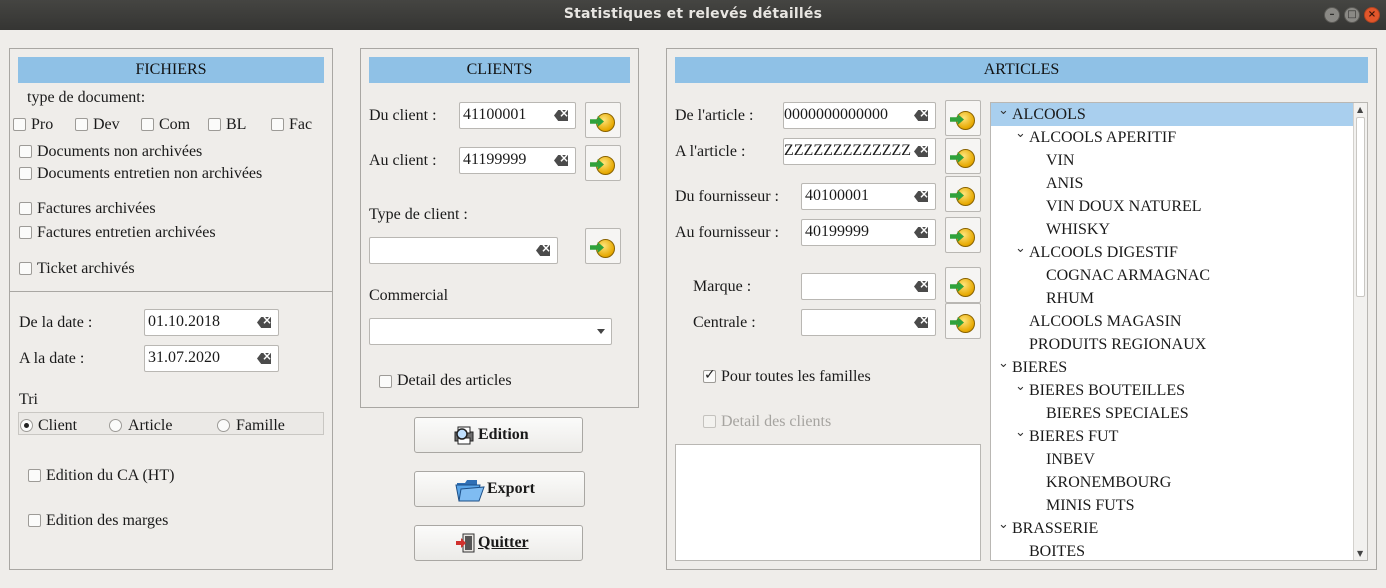 The image size is (1386, 588). I want to click on documents-entretien-non-archivees-checkbox, so click(25, 173).